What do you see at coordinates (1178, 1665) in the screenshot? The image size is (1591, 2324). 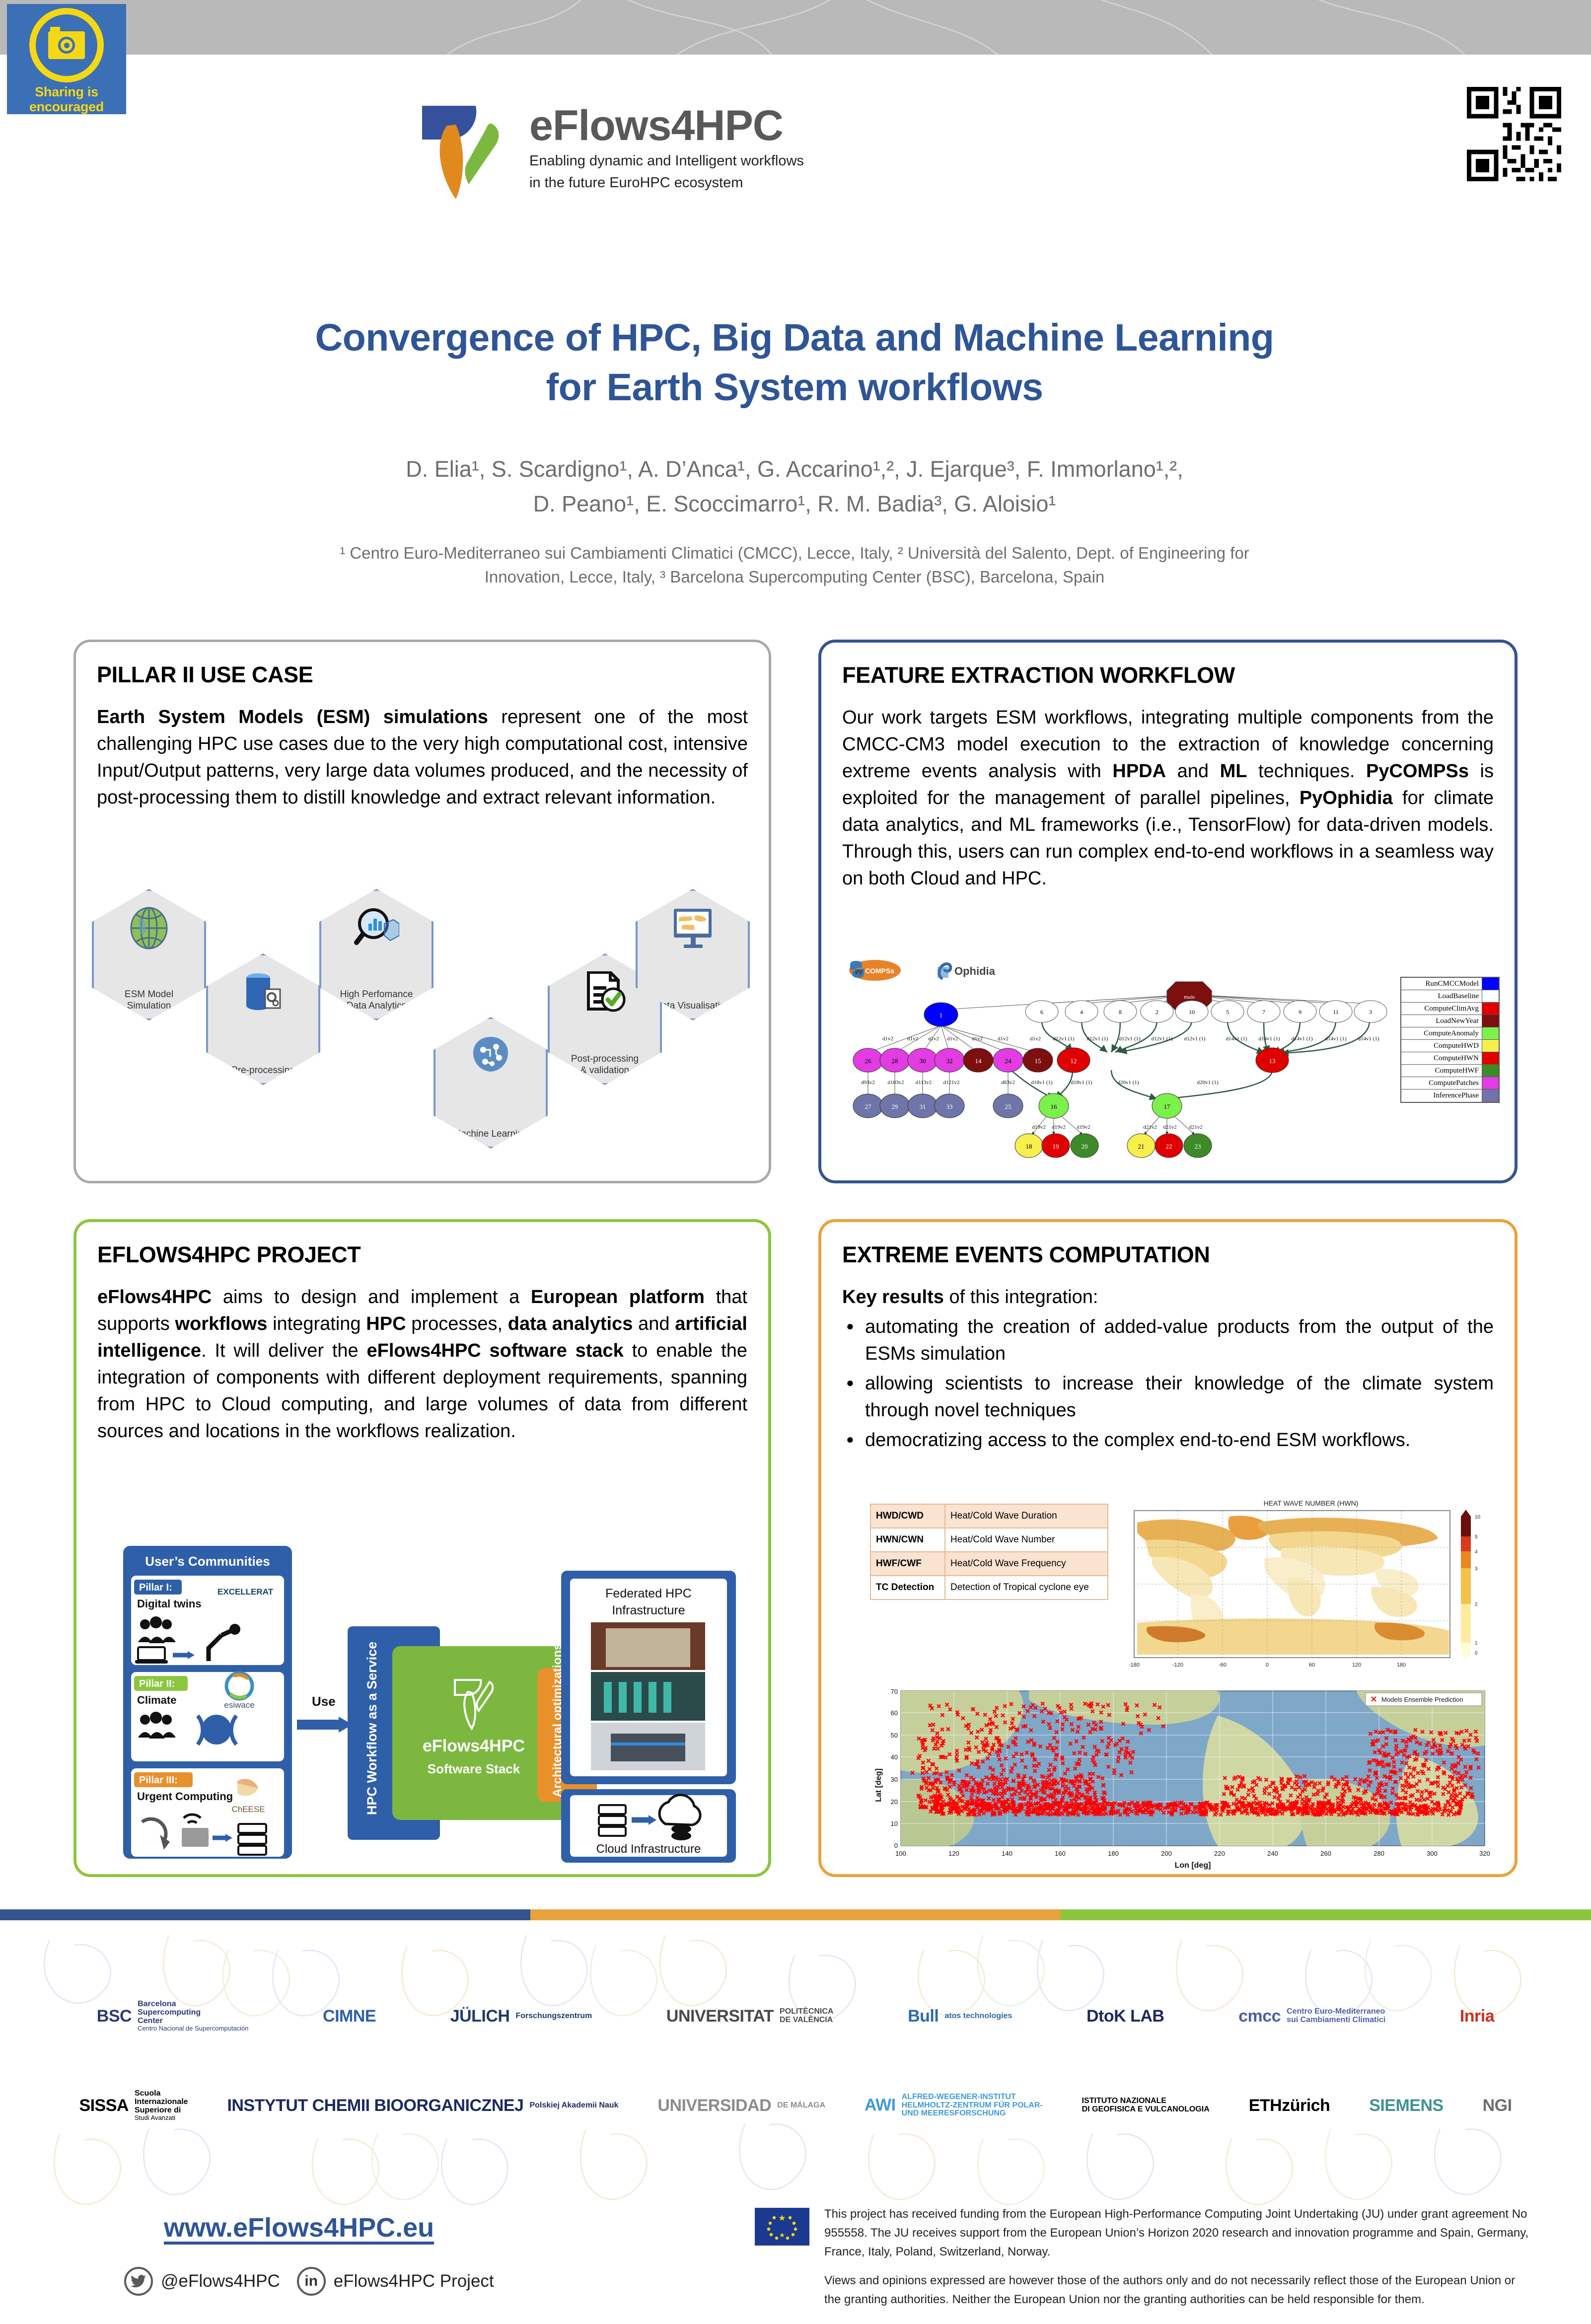 I see `svg-text: -120` at bounding box center [1178, 1665].